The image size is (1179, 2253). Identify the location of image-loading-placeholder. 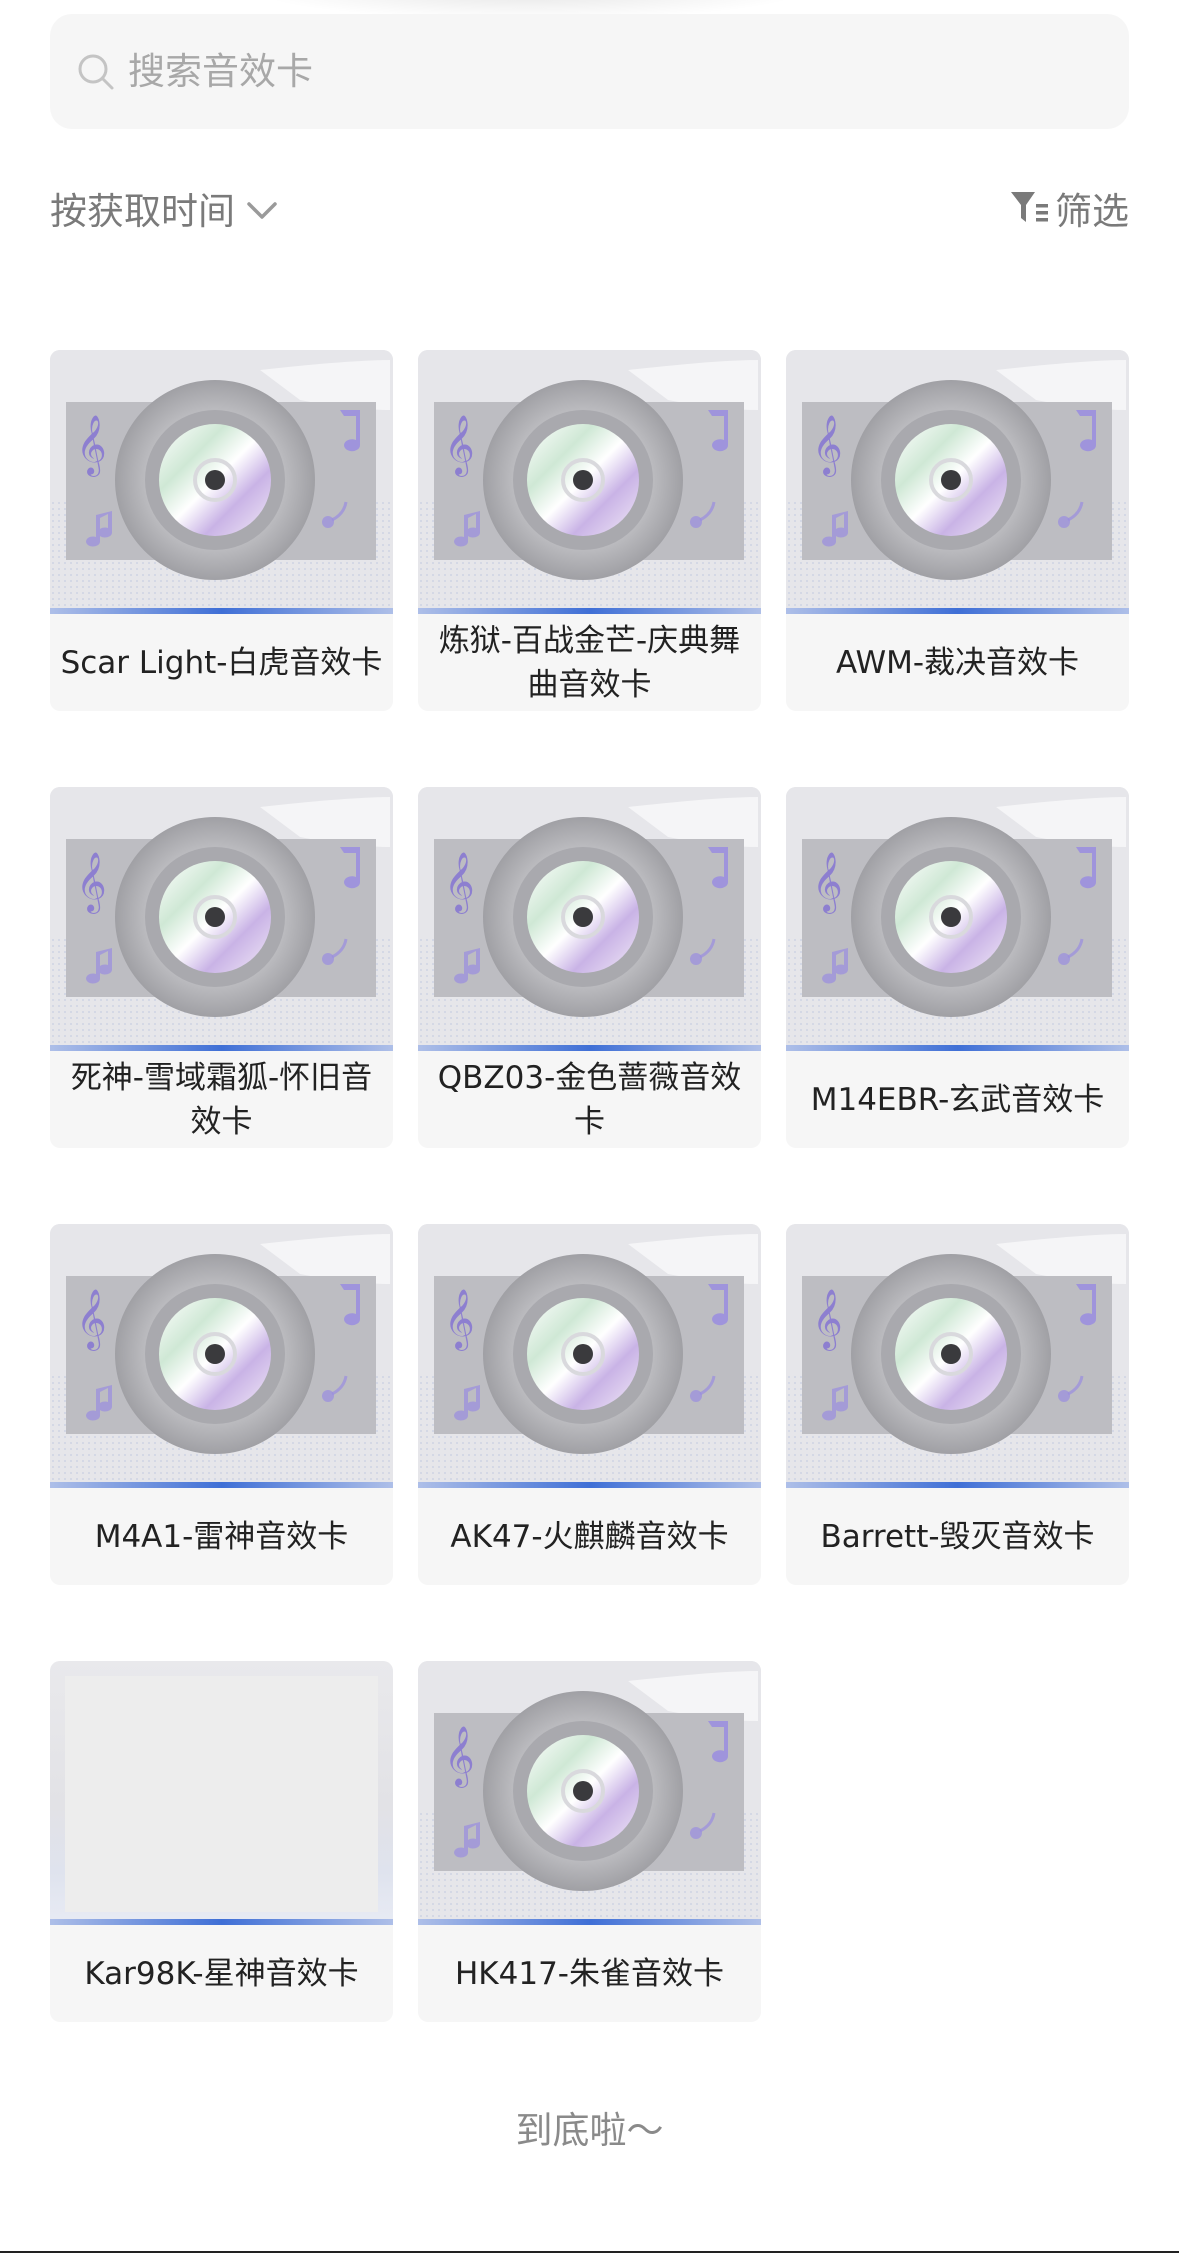
(221, 1794).